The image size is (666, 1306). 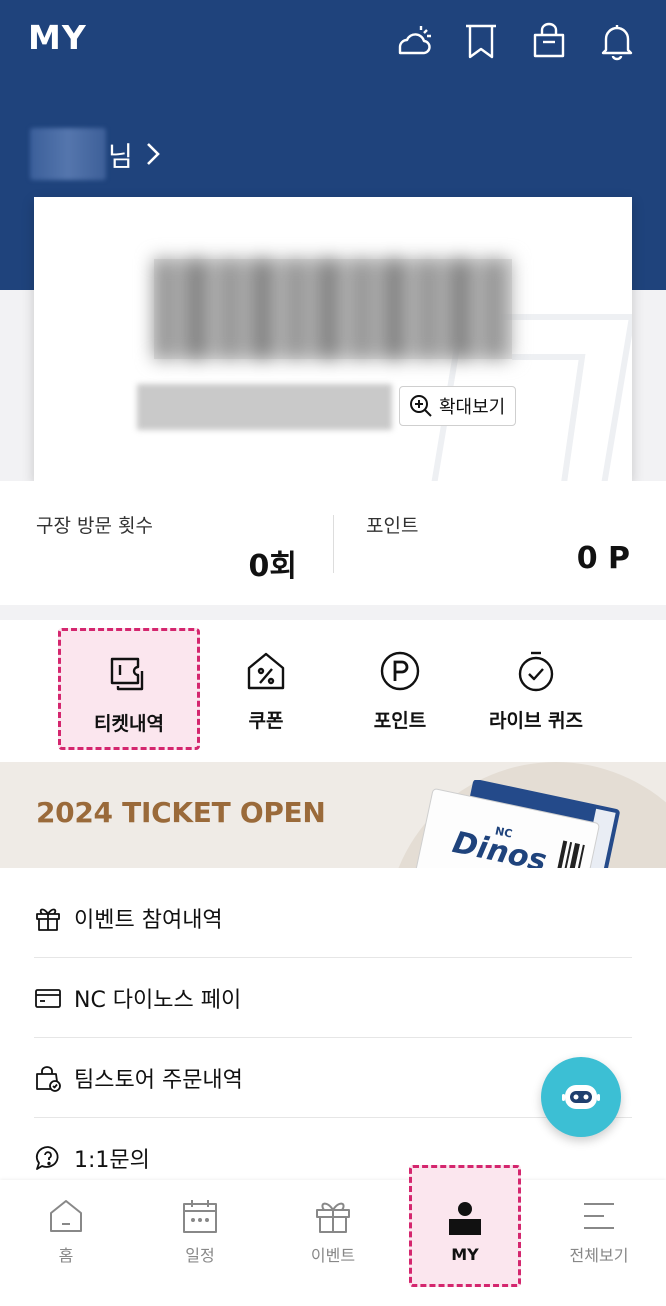 What do you see at coordinates (421, 406) in the screenshot?
I see `zoom-in-icon` at bounding box center [421, 406].